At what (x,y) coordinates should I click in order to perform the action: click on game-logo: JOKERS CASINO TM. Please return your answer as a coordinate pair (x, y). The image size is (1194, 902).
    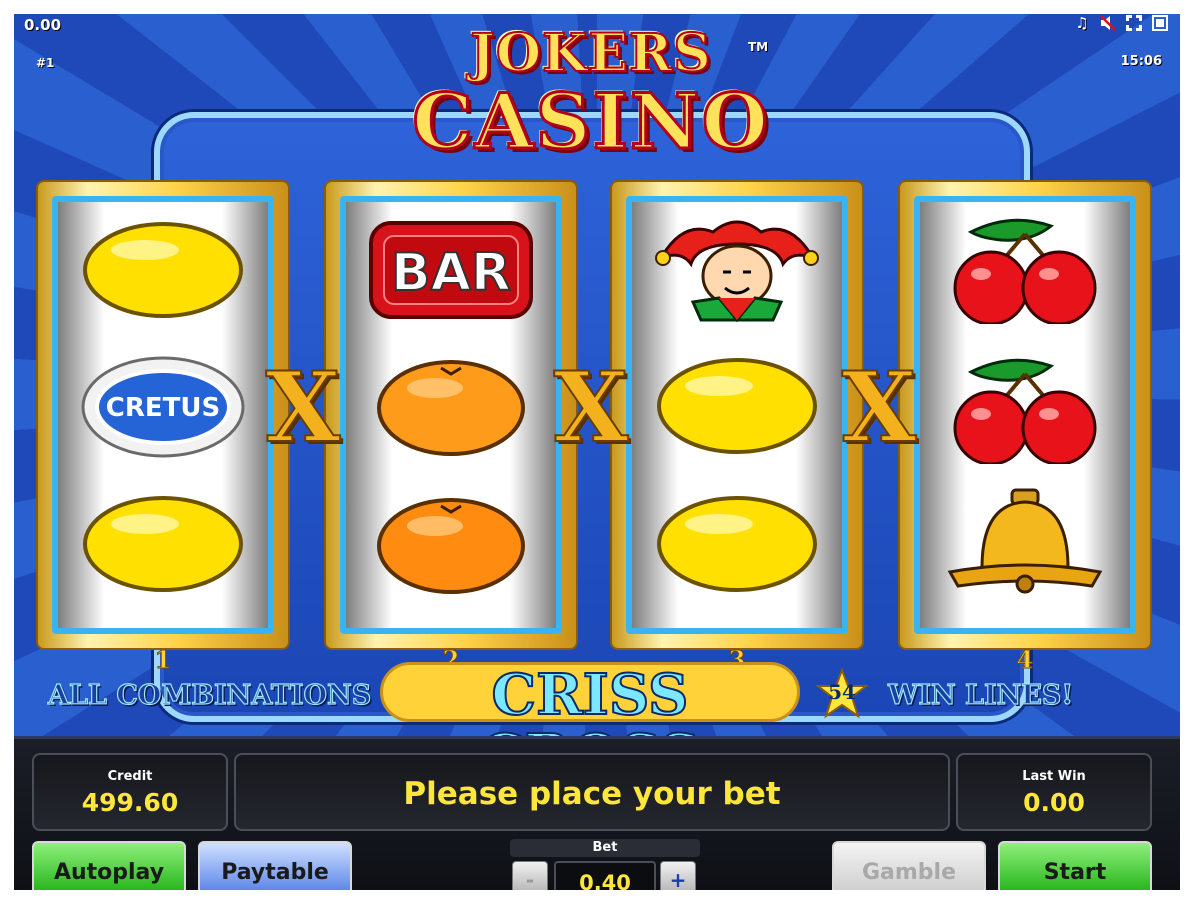
    Looking at the image, I should click on (591, 99).